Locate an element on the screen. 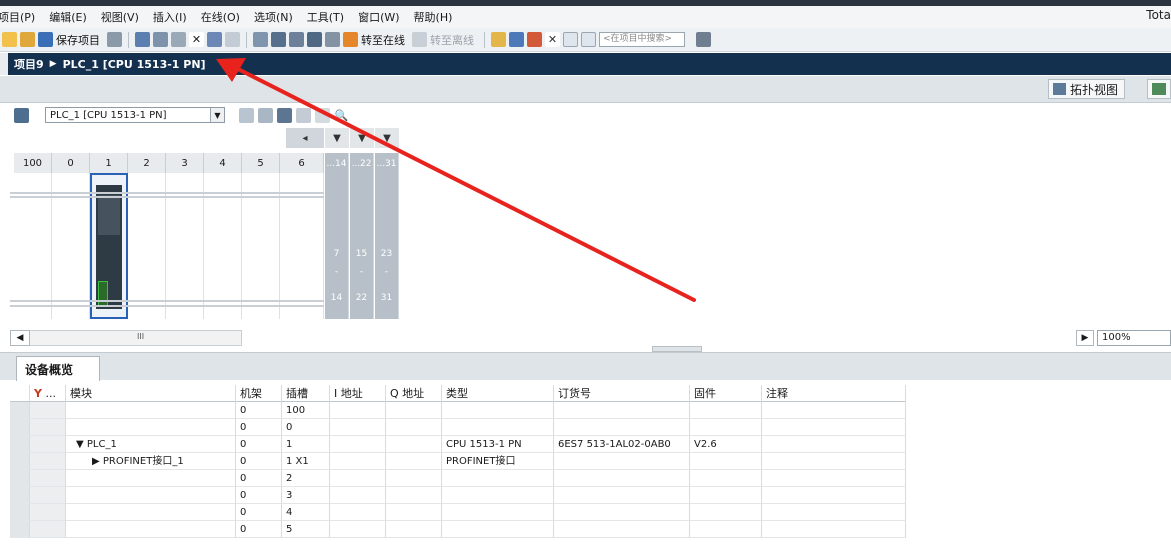 Image resolution: width=1171 pixels, height=547 pixels. menu-insert: 插入(I) is located at coordinates (170, 17).